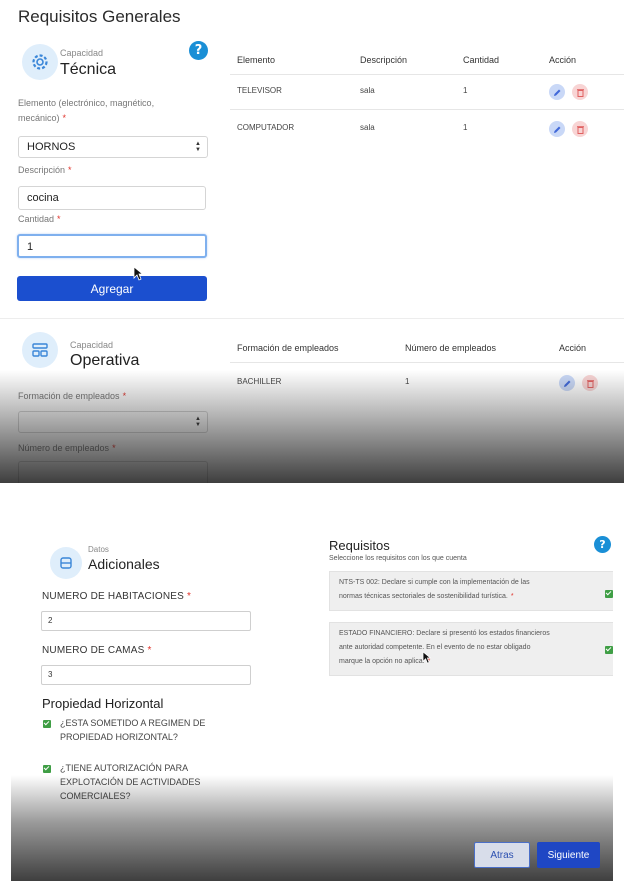 Image resolution: width=624 pixels, height=881 pixels. I want to click on description-label: Descripción *, so click(45, 170).